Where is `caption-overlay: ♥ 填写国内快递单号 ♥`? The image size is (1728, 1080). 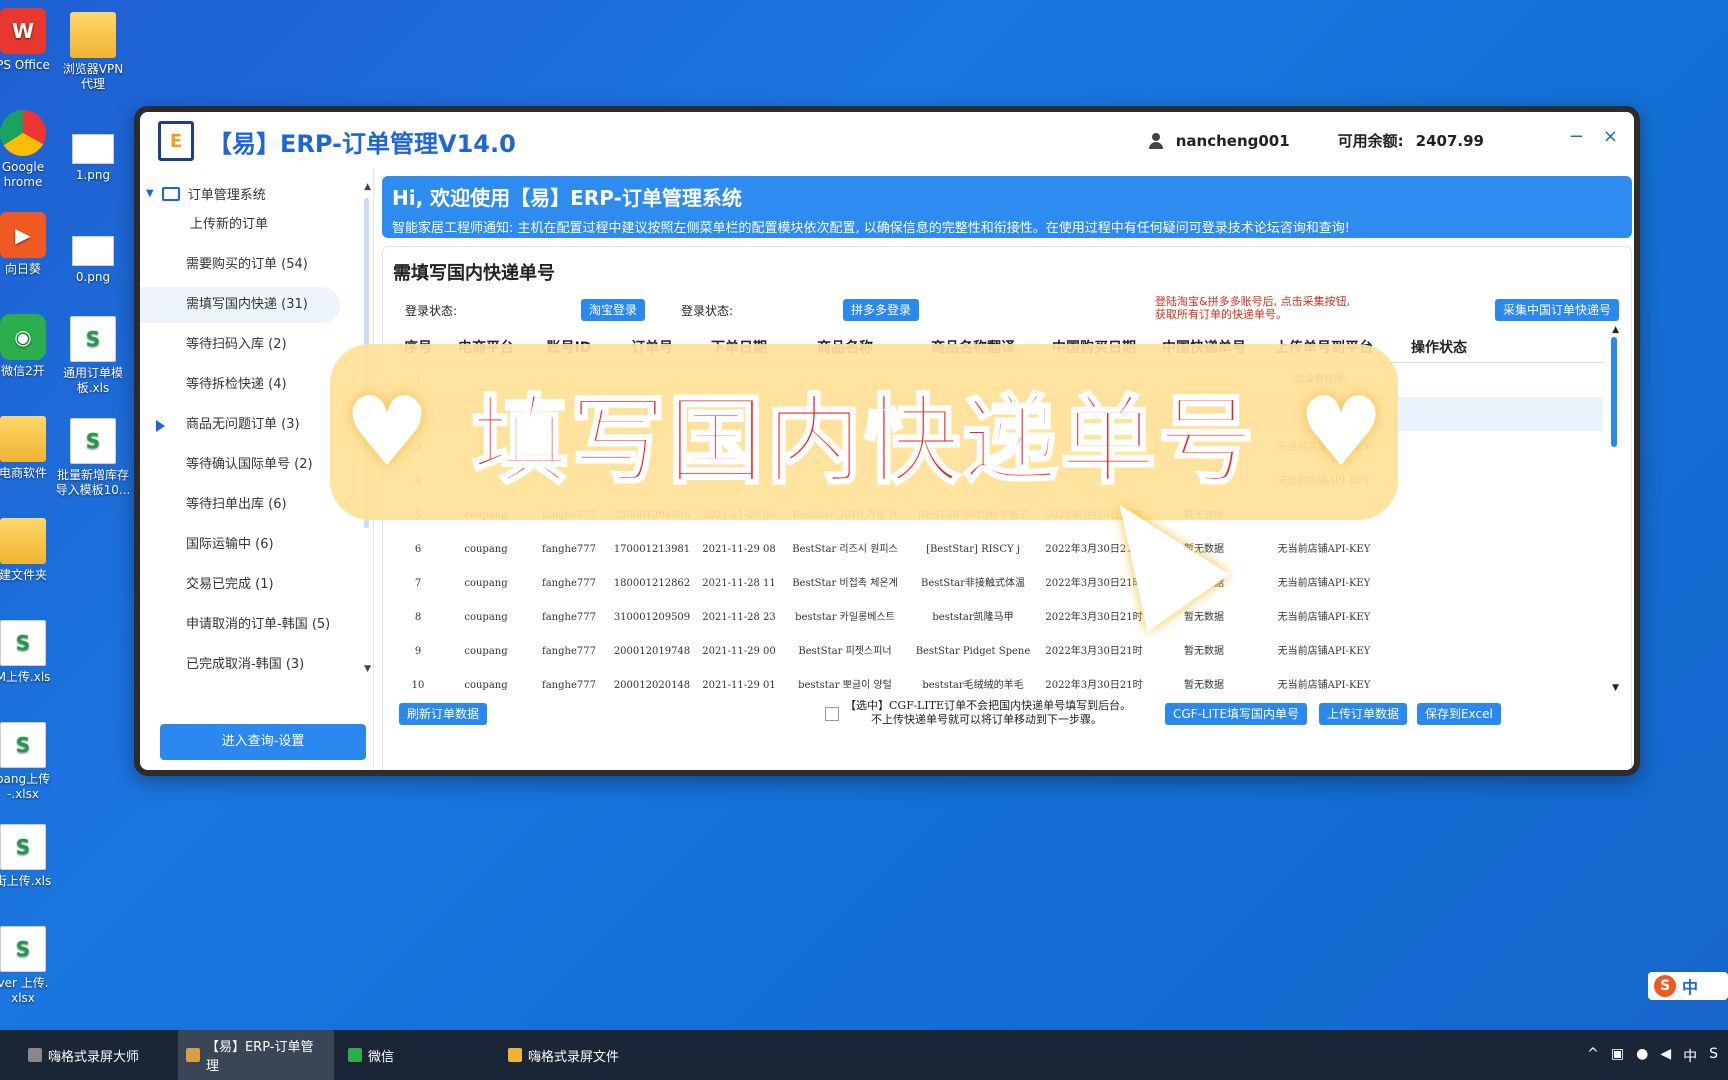 caption-overlay: ♥ 填写国内快递单号 ♥ is located at coordinates (864, 432).